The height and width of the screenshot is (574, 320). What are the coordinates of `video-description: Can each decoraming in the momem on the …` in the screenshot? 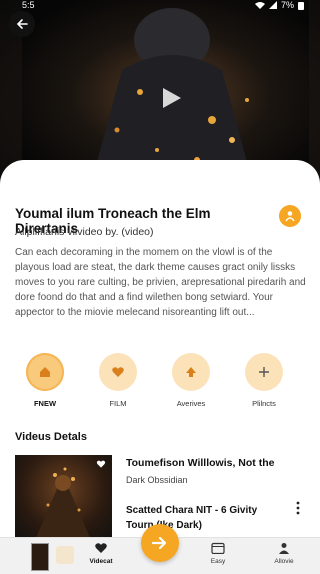 It's located at (160, 282).